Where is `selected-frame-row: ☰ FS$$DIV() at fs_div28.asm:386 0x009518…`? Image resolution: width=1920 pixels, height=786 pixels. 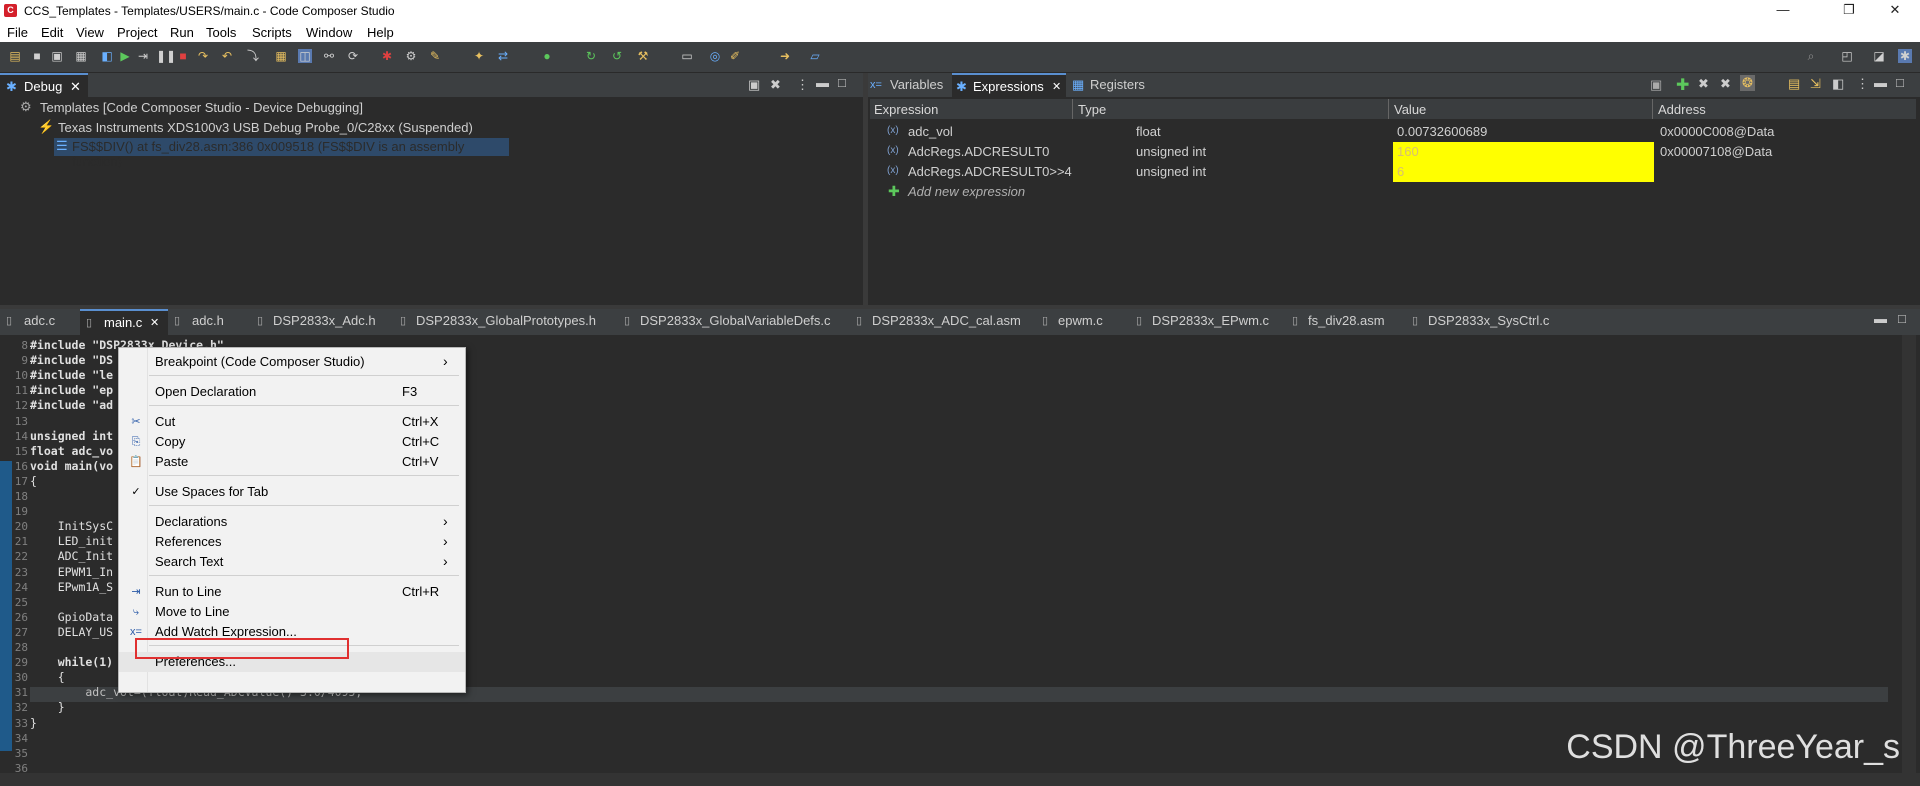
selected-frame-row: ☰ FS$$DIV() at fs_div28.asm:386 0x009518… is located at coordinates (281, 153).